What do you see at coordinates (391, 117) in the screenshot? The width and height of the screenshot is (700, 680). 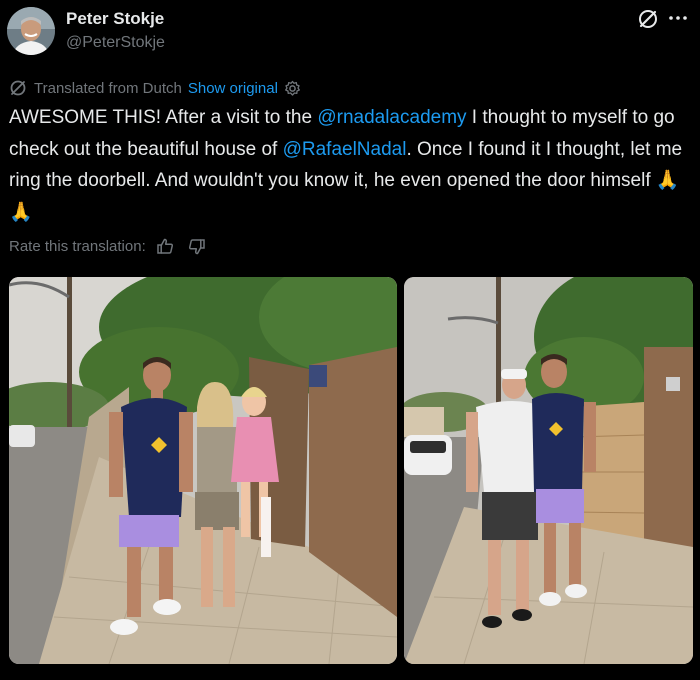 I see `mention-link: @rnadalacademy` at bounding box center [391, 117].